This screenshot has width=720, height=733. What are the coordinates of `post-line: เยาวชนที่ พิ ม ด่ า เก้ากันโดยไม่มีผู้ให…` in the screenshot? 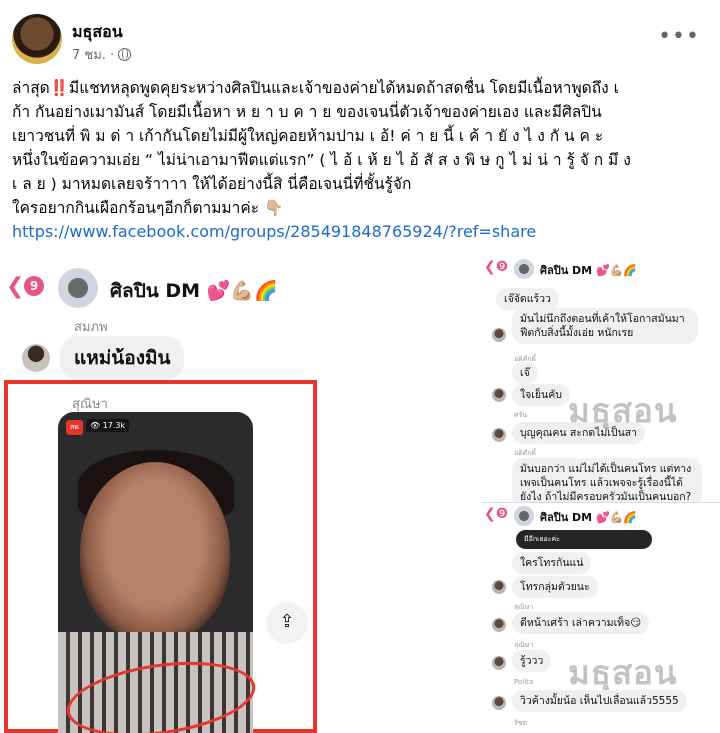 It's located at (308, 136).